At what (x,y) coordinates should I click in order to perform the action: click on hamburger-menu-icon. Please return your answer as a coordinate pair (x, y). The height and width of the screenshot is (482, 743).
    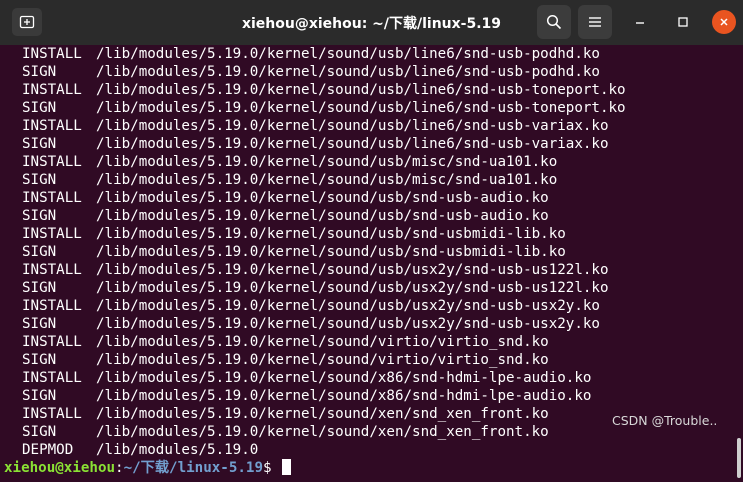
    Looking at the image, I should click on (595, 22).